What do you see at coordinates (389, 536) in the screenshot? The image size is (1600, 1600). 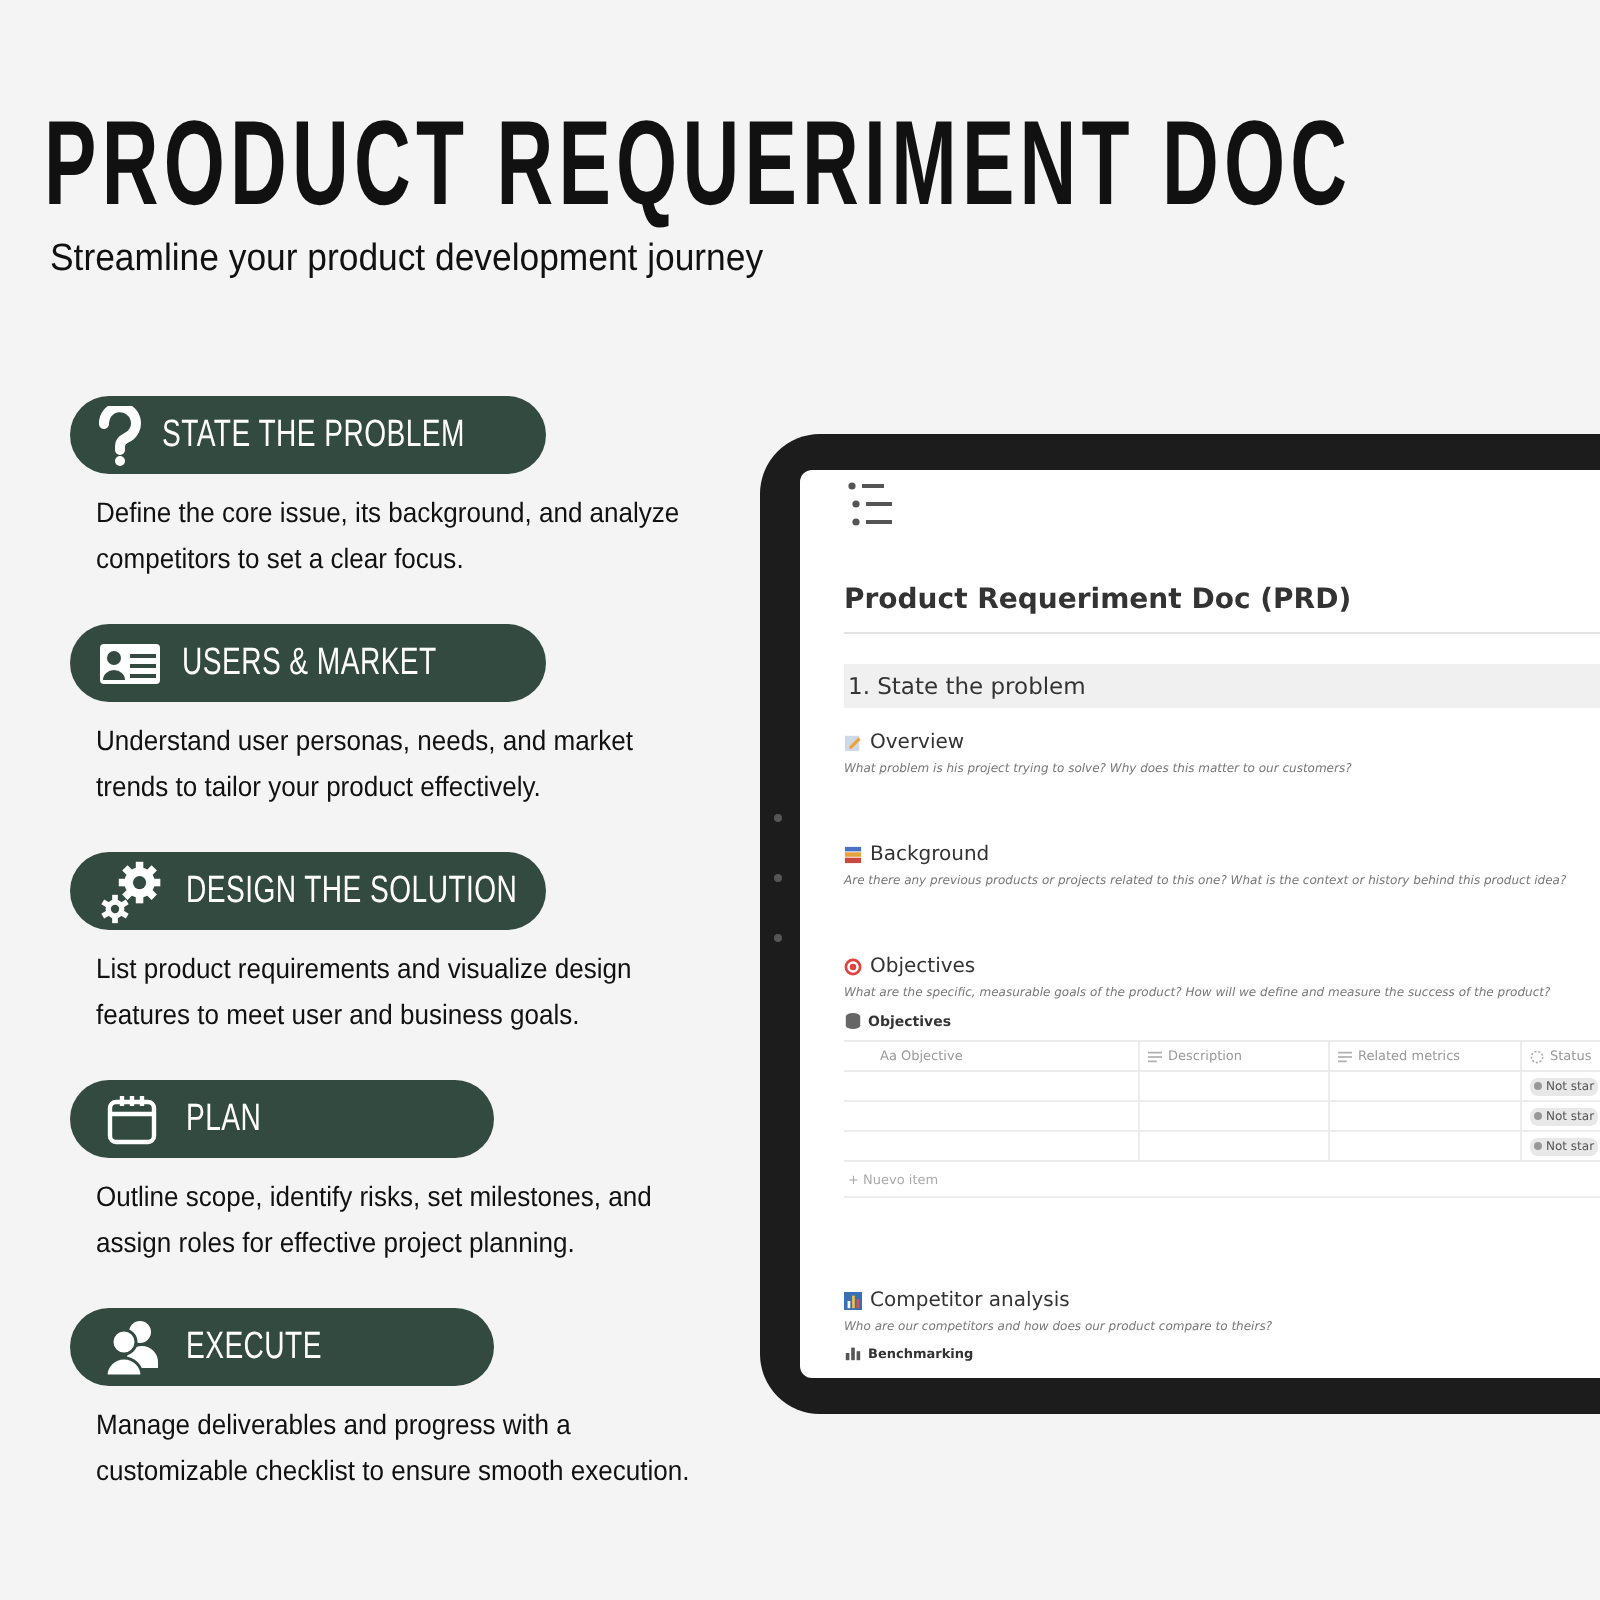 I see `section-description: Define the core issue, its background, and analyze competitors to set a clear focus.` at bounding box center [389, 536].